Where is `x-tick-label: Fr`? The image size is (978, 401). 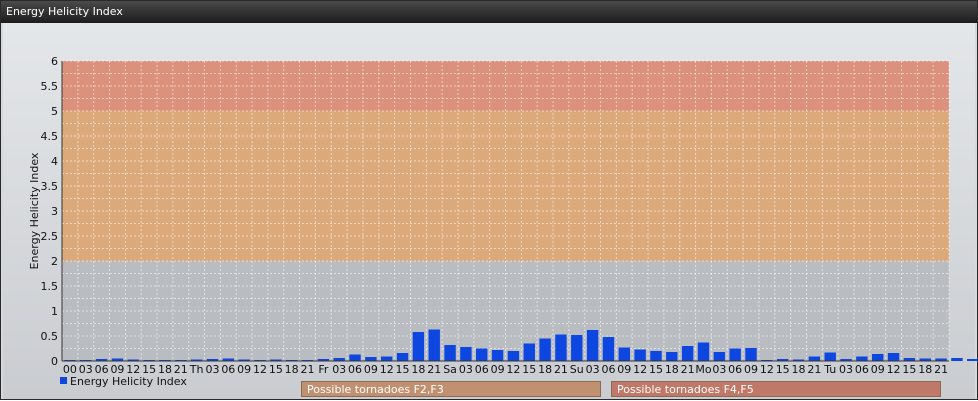
x-tick-label: Fr is located at coordinates (323, 369).